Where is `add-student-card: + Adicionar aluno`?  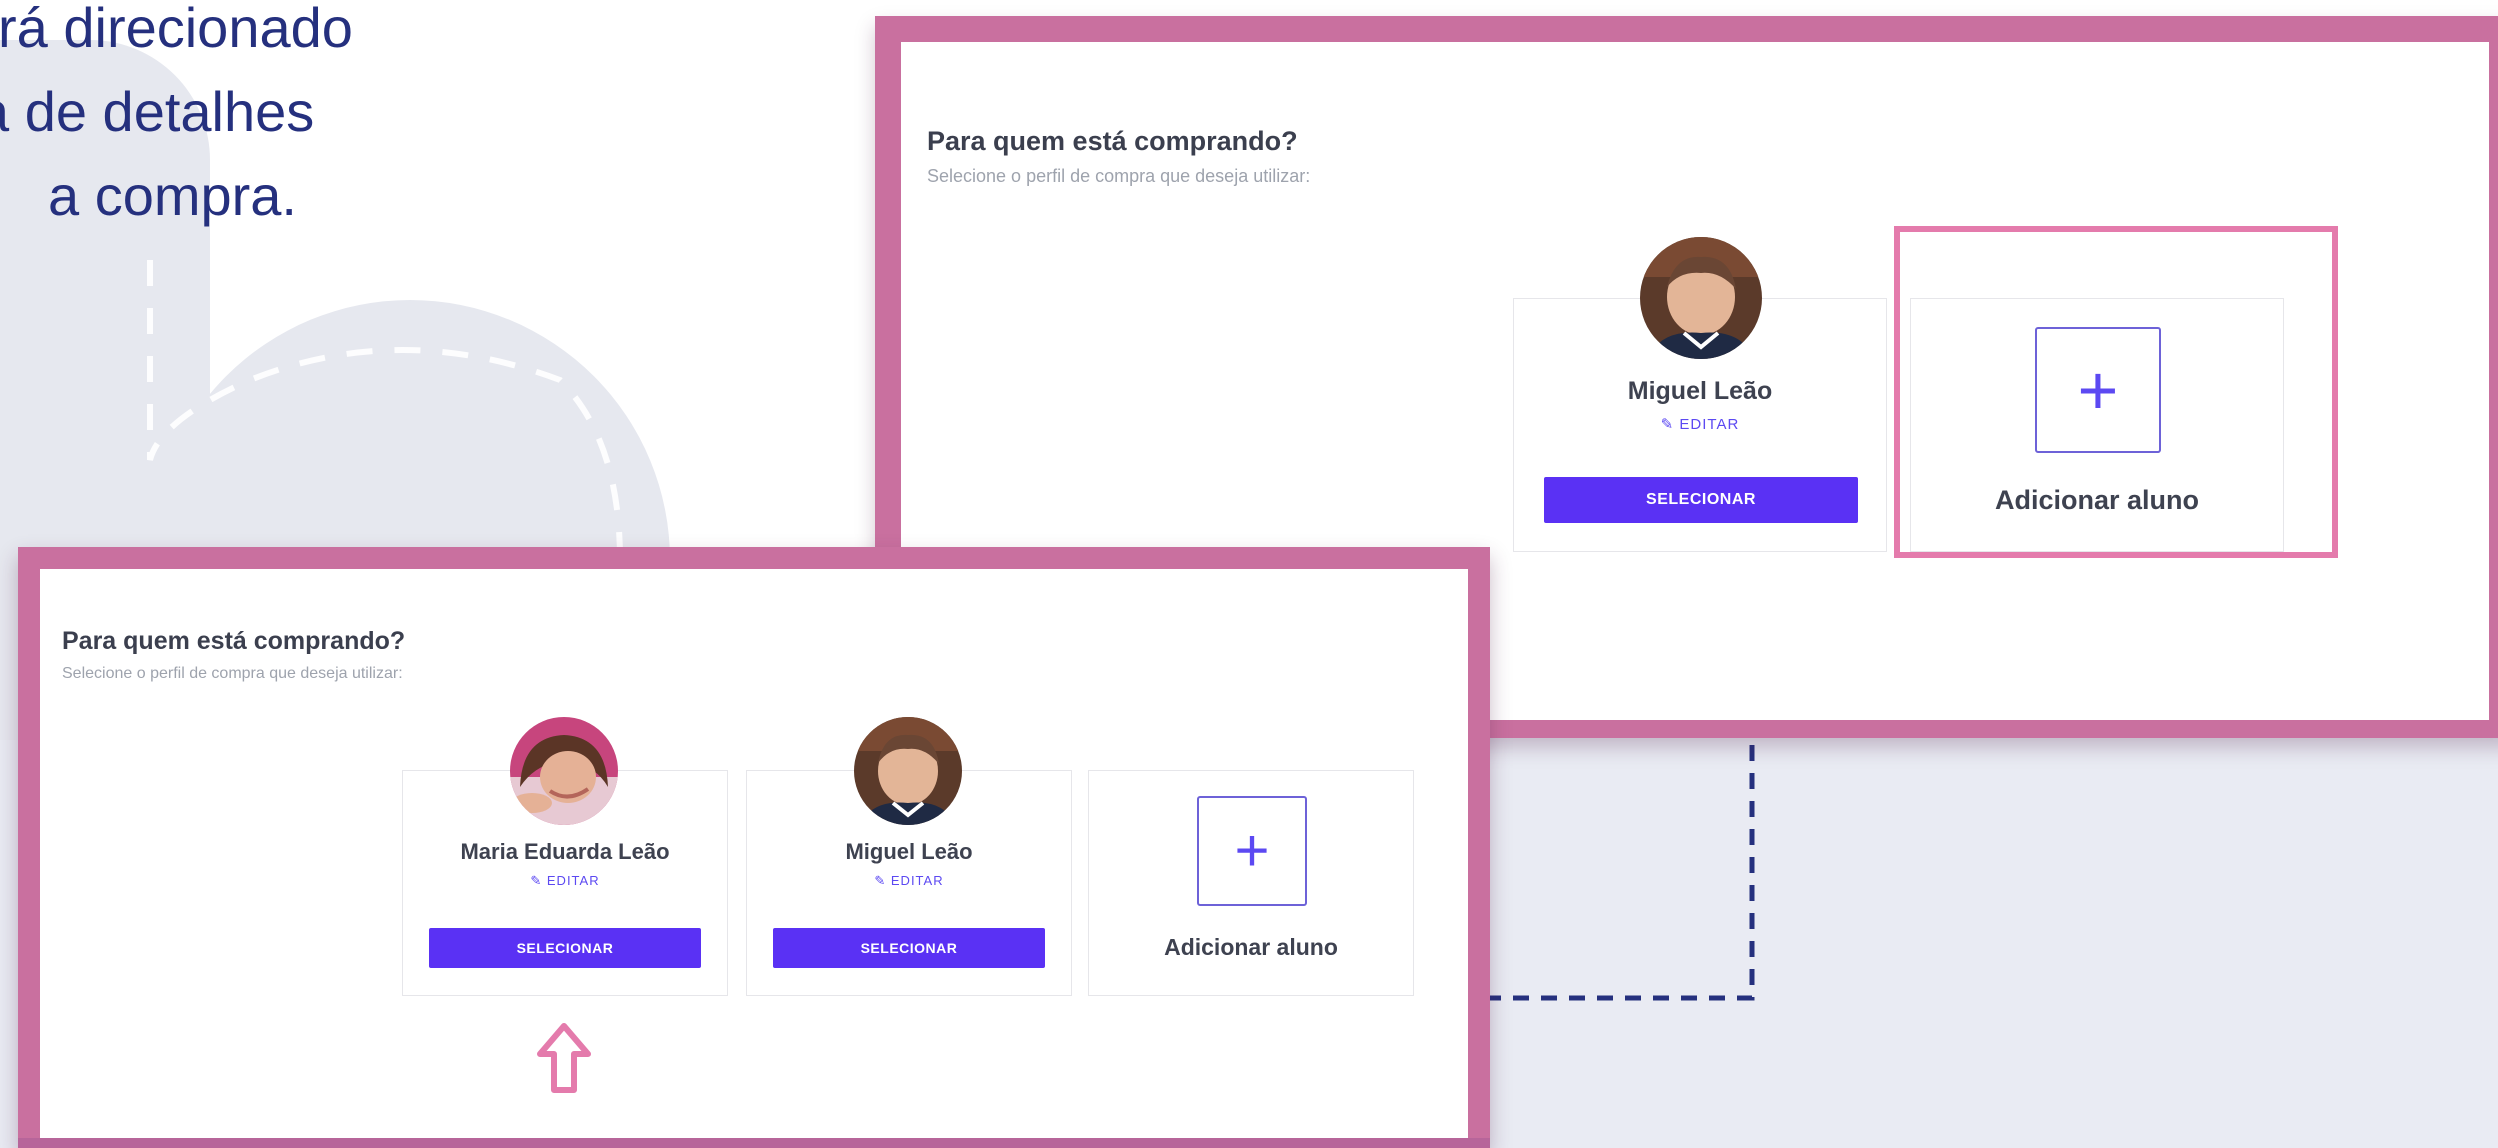 add-student-card: + Adicionar aluno is located at coordinates (1251, 883).